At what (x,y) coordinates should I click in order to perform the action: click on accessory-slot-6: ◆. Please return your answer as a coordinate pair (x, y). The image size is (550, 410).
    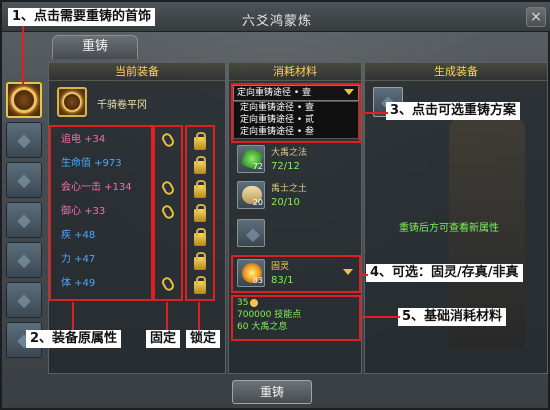
    Looking at the image, I should click on (24, 300).